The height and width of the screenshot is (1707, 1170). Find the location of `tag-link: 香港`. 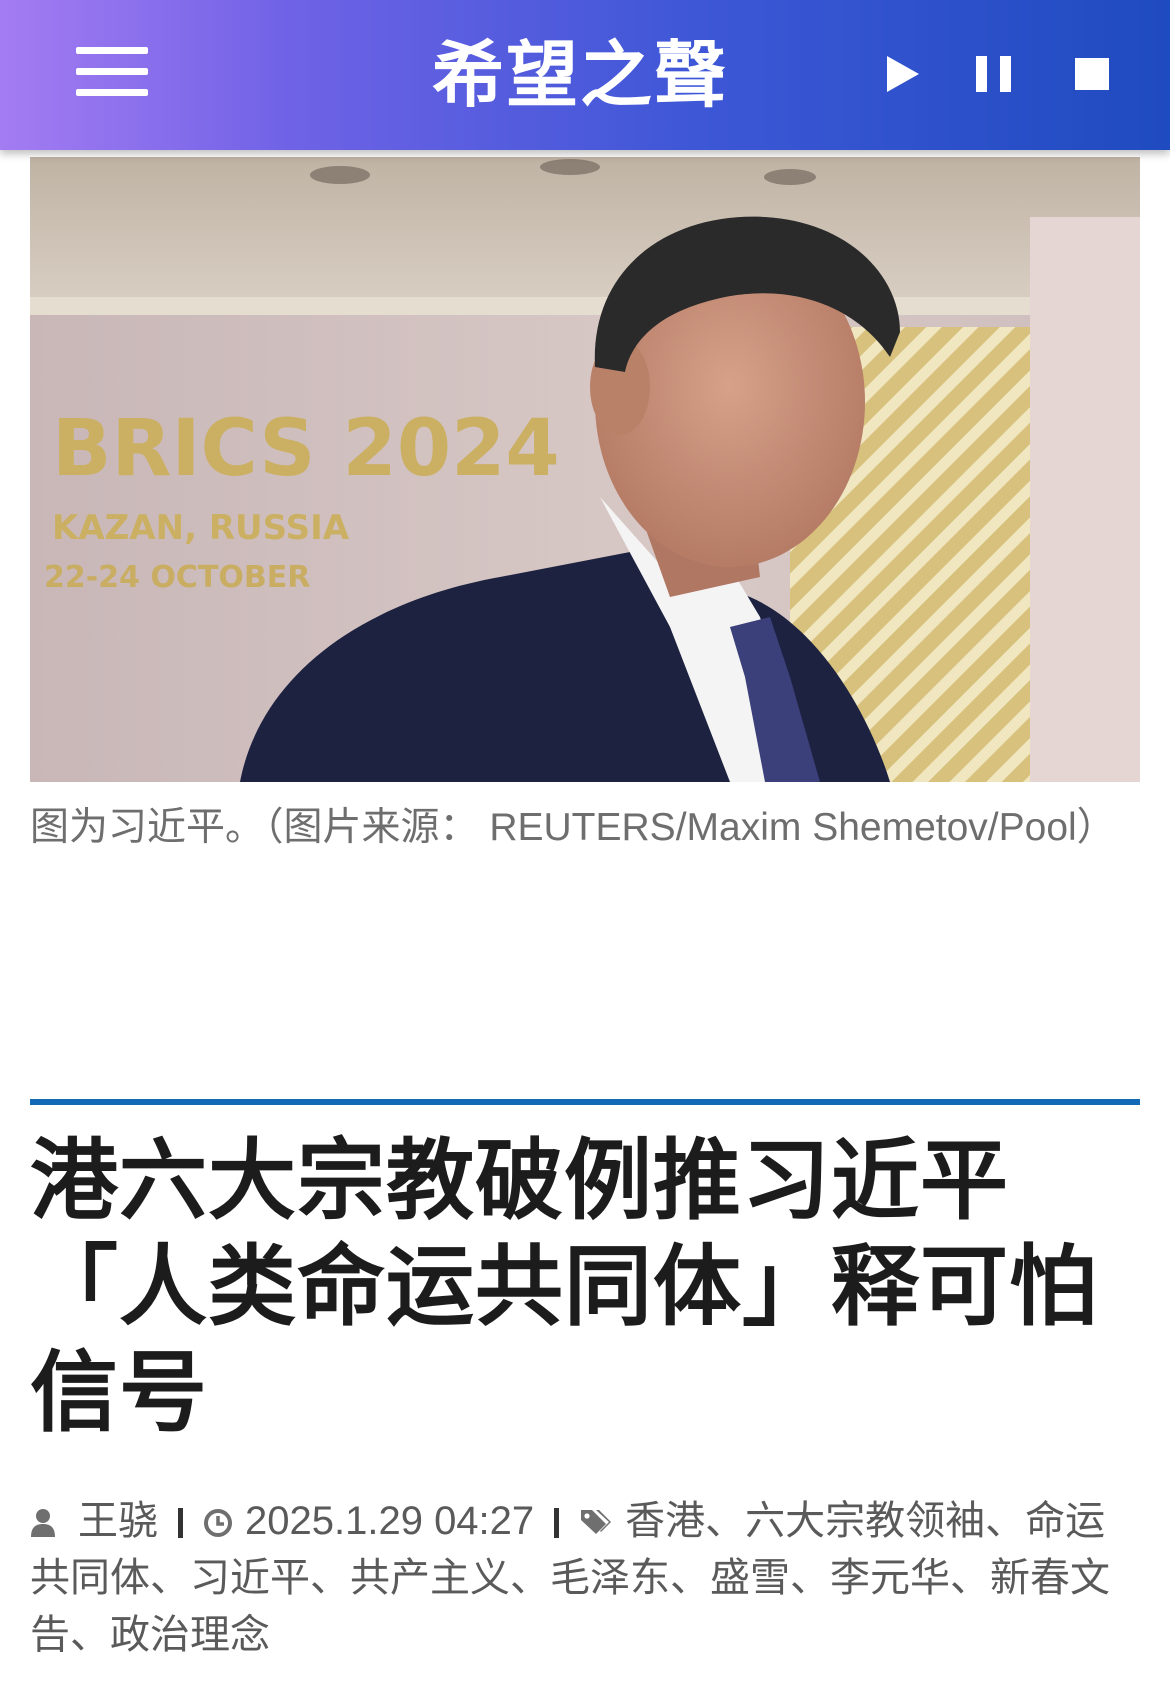

tag-link: 香港 is located at coordinates (665, 1521).